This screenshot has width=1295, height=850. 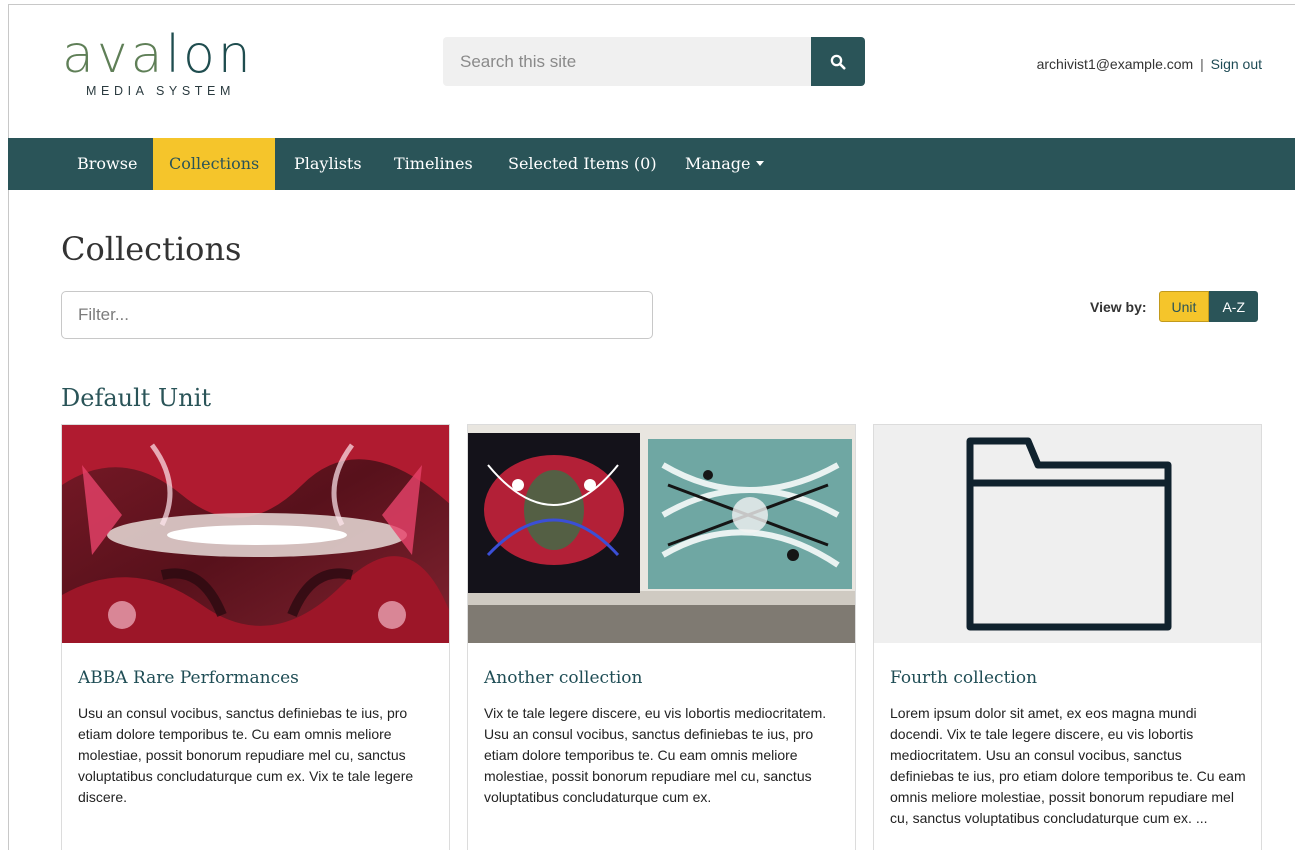 I want to click on search-icon, so click(x=838, y=61).